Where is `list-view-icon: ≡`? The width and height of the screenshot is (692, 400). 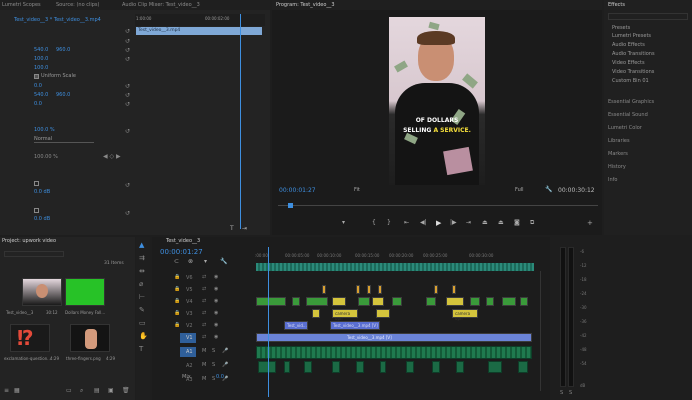 list-view-icon: ≡ is located at coordinates (6, 390).